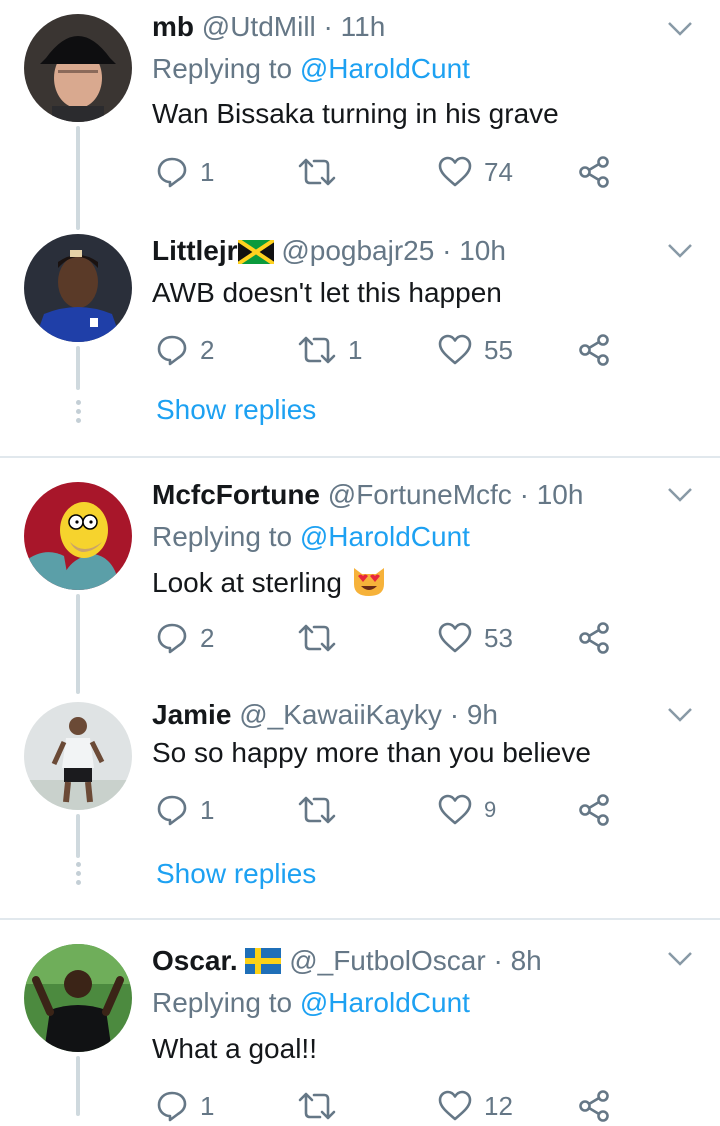  What do you see at coordinates (387, 638) in the screenshot?
I see `tweet-actions: 2 53` at bounding box center [387, 638].